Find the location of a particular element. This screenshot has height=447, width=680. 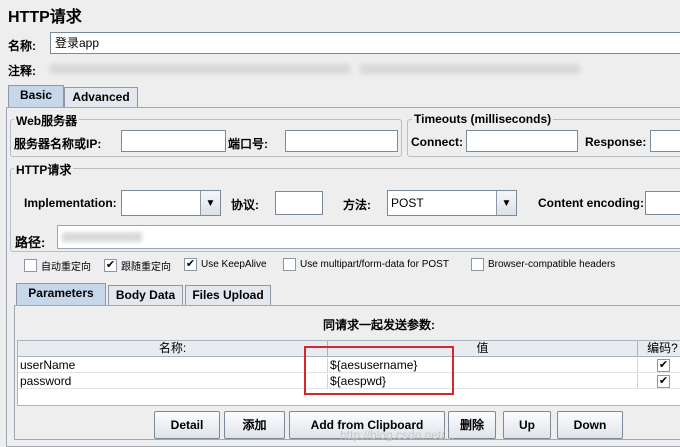

port-label: 端口号: is located at coordinates (248, 144).